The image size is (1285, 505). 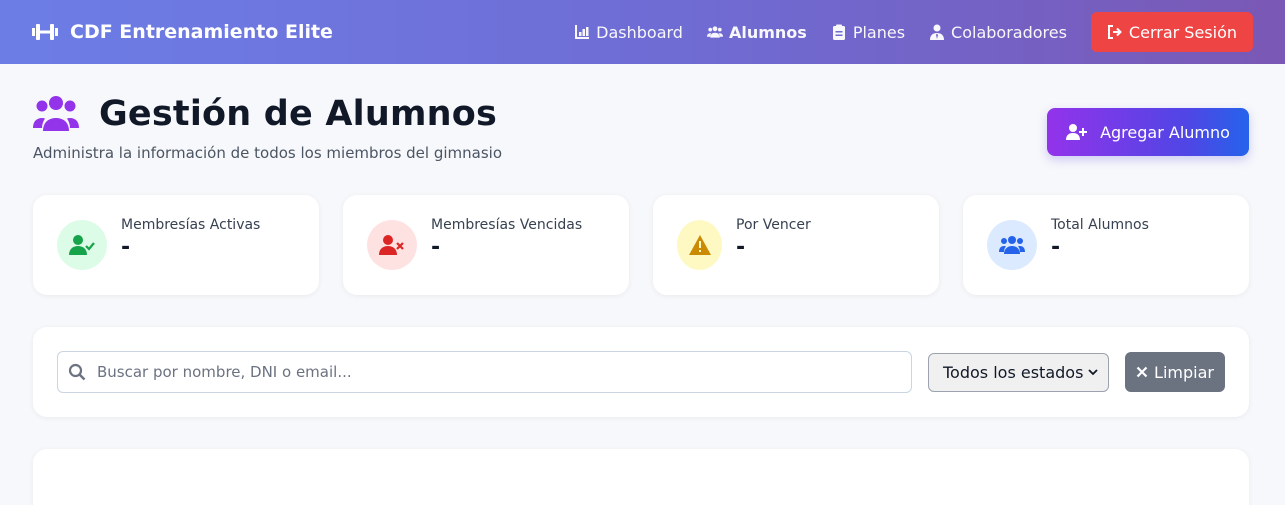 I want to click on stat-card-active: Membresías Activas -, so click(x=176, y=245).